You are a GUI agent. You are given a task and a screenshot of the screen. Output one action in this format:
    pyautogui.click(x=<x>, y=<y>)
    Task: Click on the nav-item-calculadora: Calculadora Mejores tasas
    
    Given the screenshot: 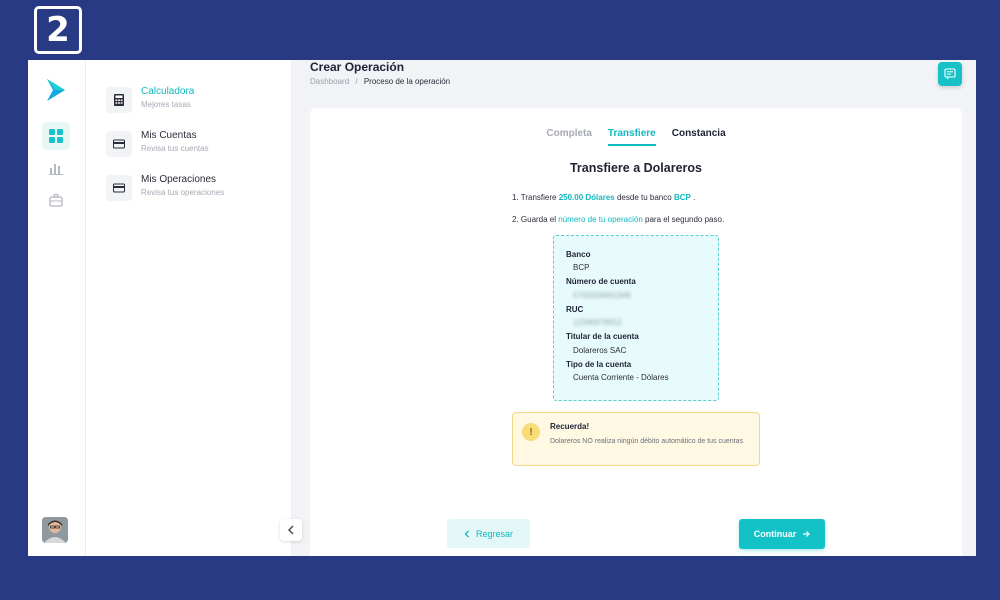 What is the action you would take?
    pyautogui.click(x=150, y=99)
    